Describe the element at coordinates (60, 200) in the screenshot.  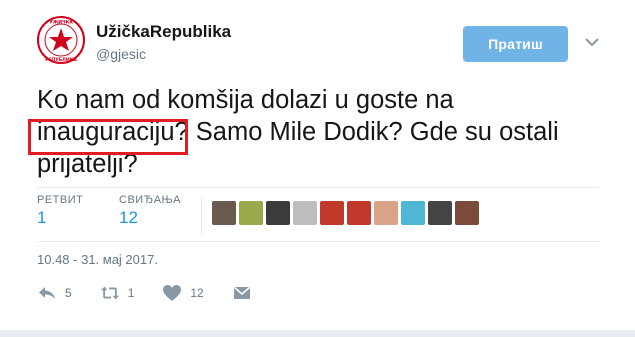
I see `retweet-stat-label: РЕТВИТ` at that location.